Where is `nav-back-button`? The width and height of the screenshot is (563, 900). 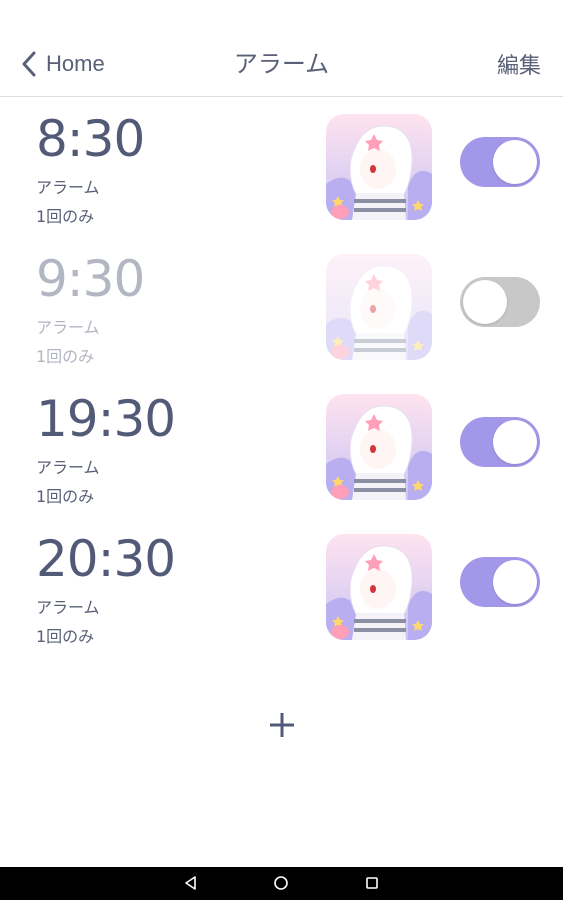 nav-back-button is located at coordinates (191, 883).